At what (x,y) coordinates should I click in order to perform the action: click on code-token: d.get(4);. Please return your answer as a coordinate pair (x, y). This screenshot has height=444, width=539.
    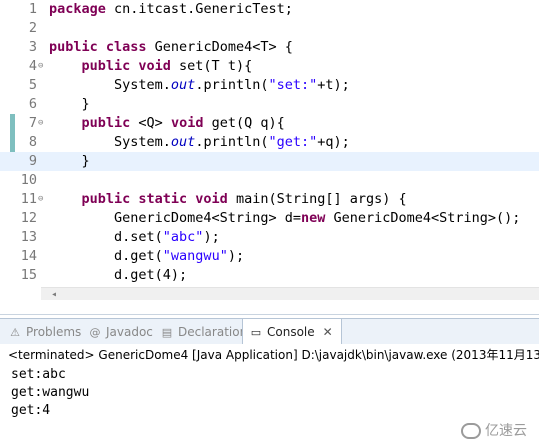
    Looking at the image, I should click on (118, 275).